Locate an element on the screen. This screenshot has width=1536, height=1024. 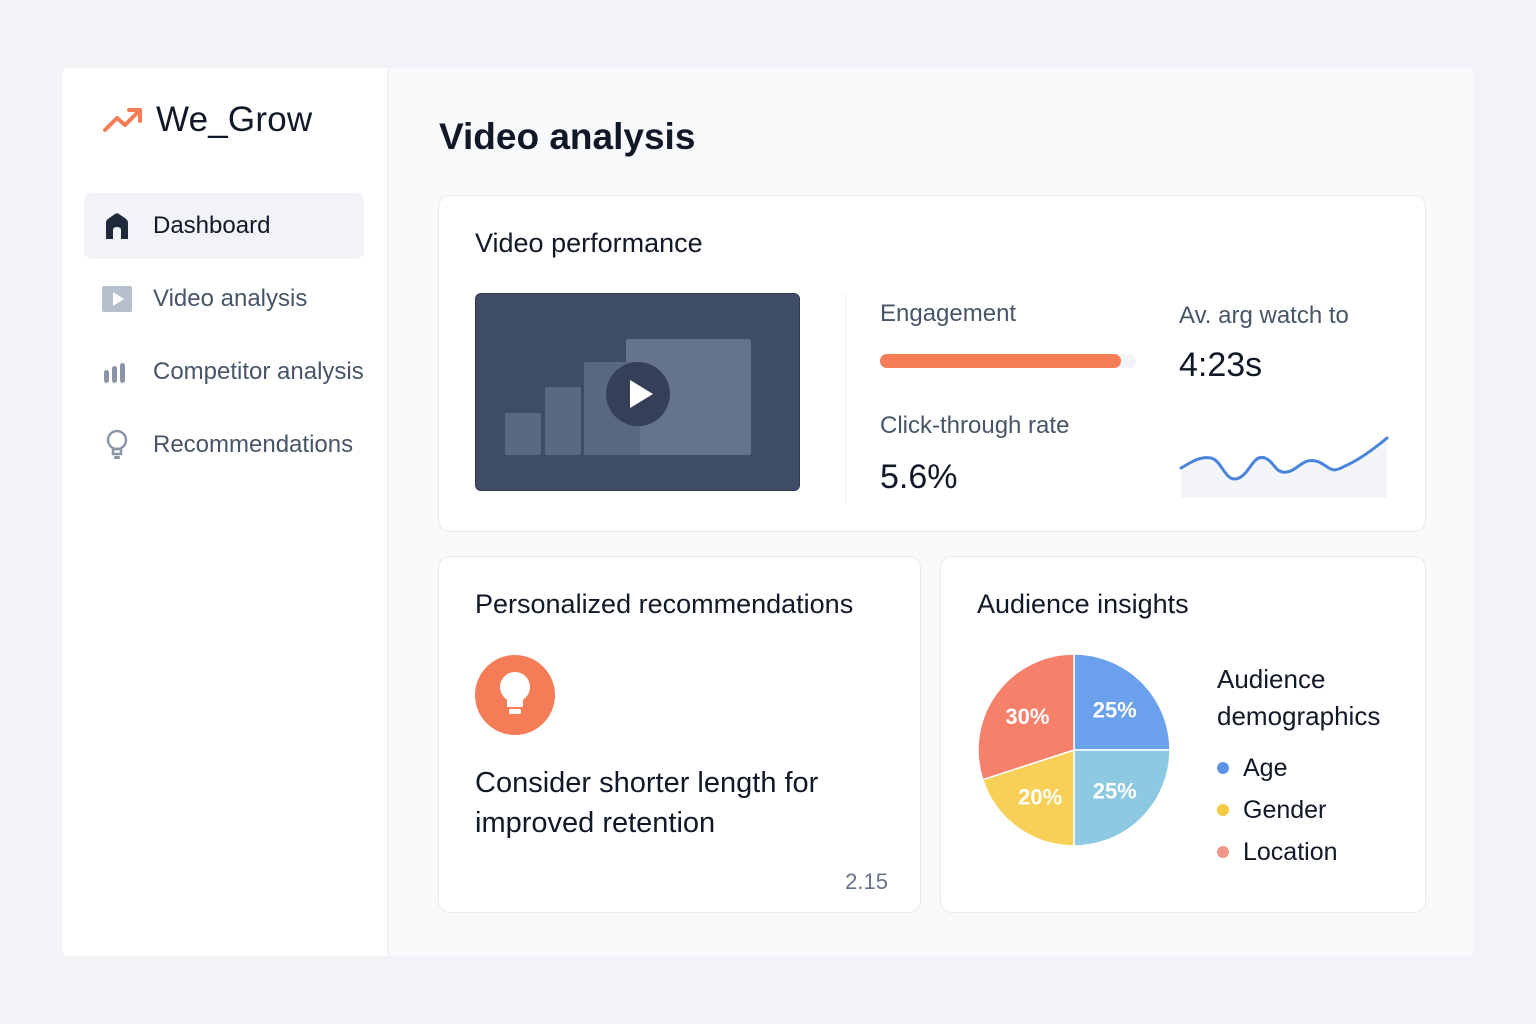
watch-time-sparkline is located at coordinates (1284, 467).